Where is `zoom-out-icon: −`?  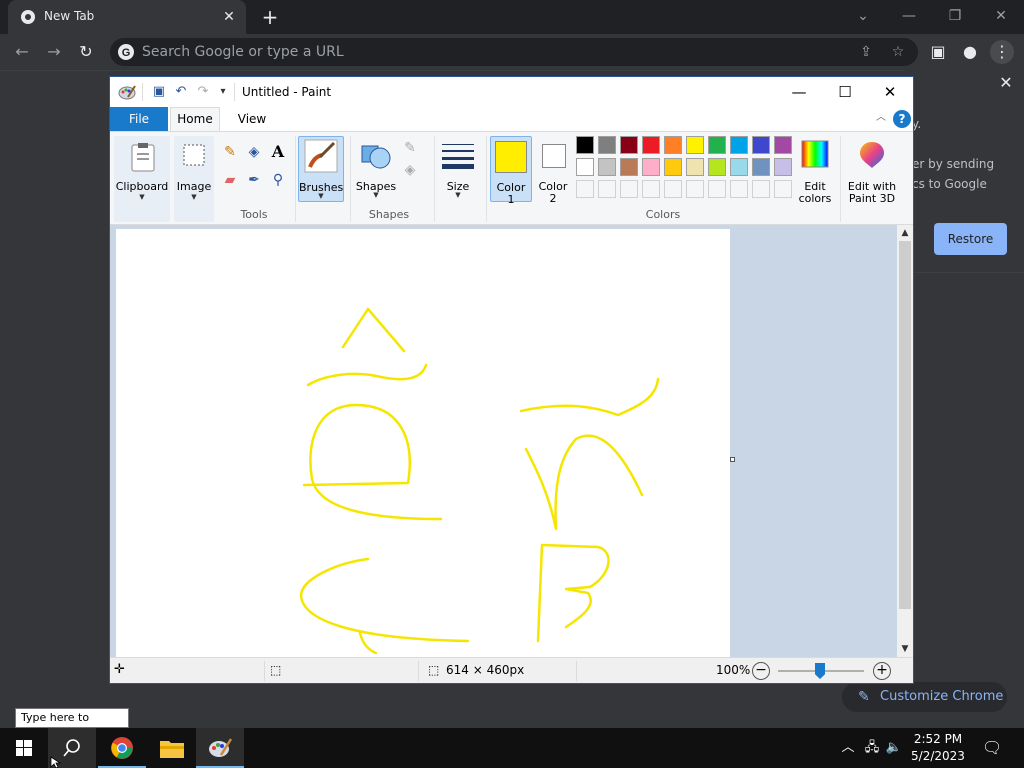 zoom-out-icon: − is located at coordinates (761, 671).